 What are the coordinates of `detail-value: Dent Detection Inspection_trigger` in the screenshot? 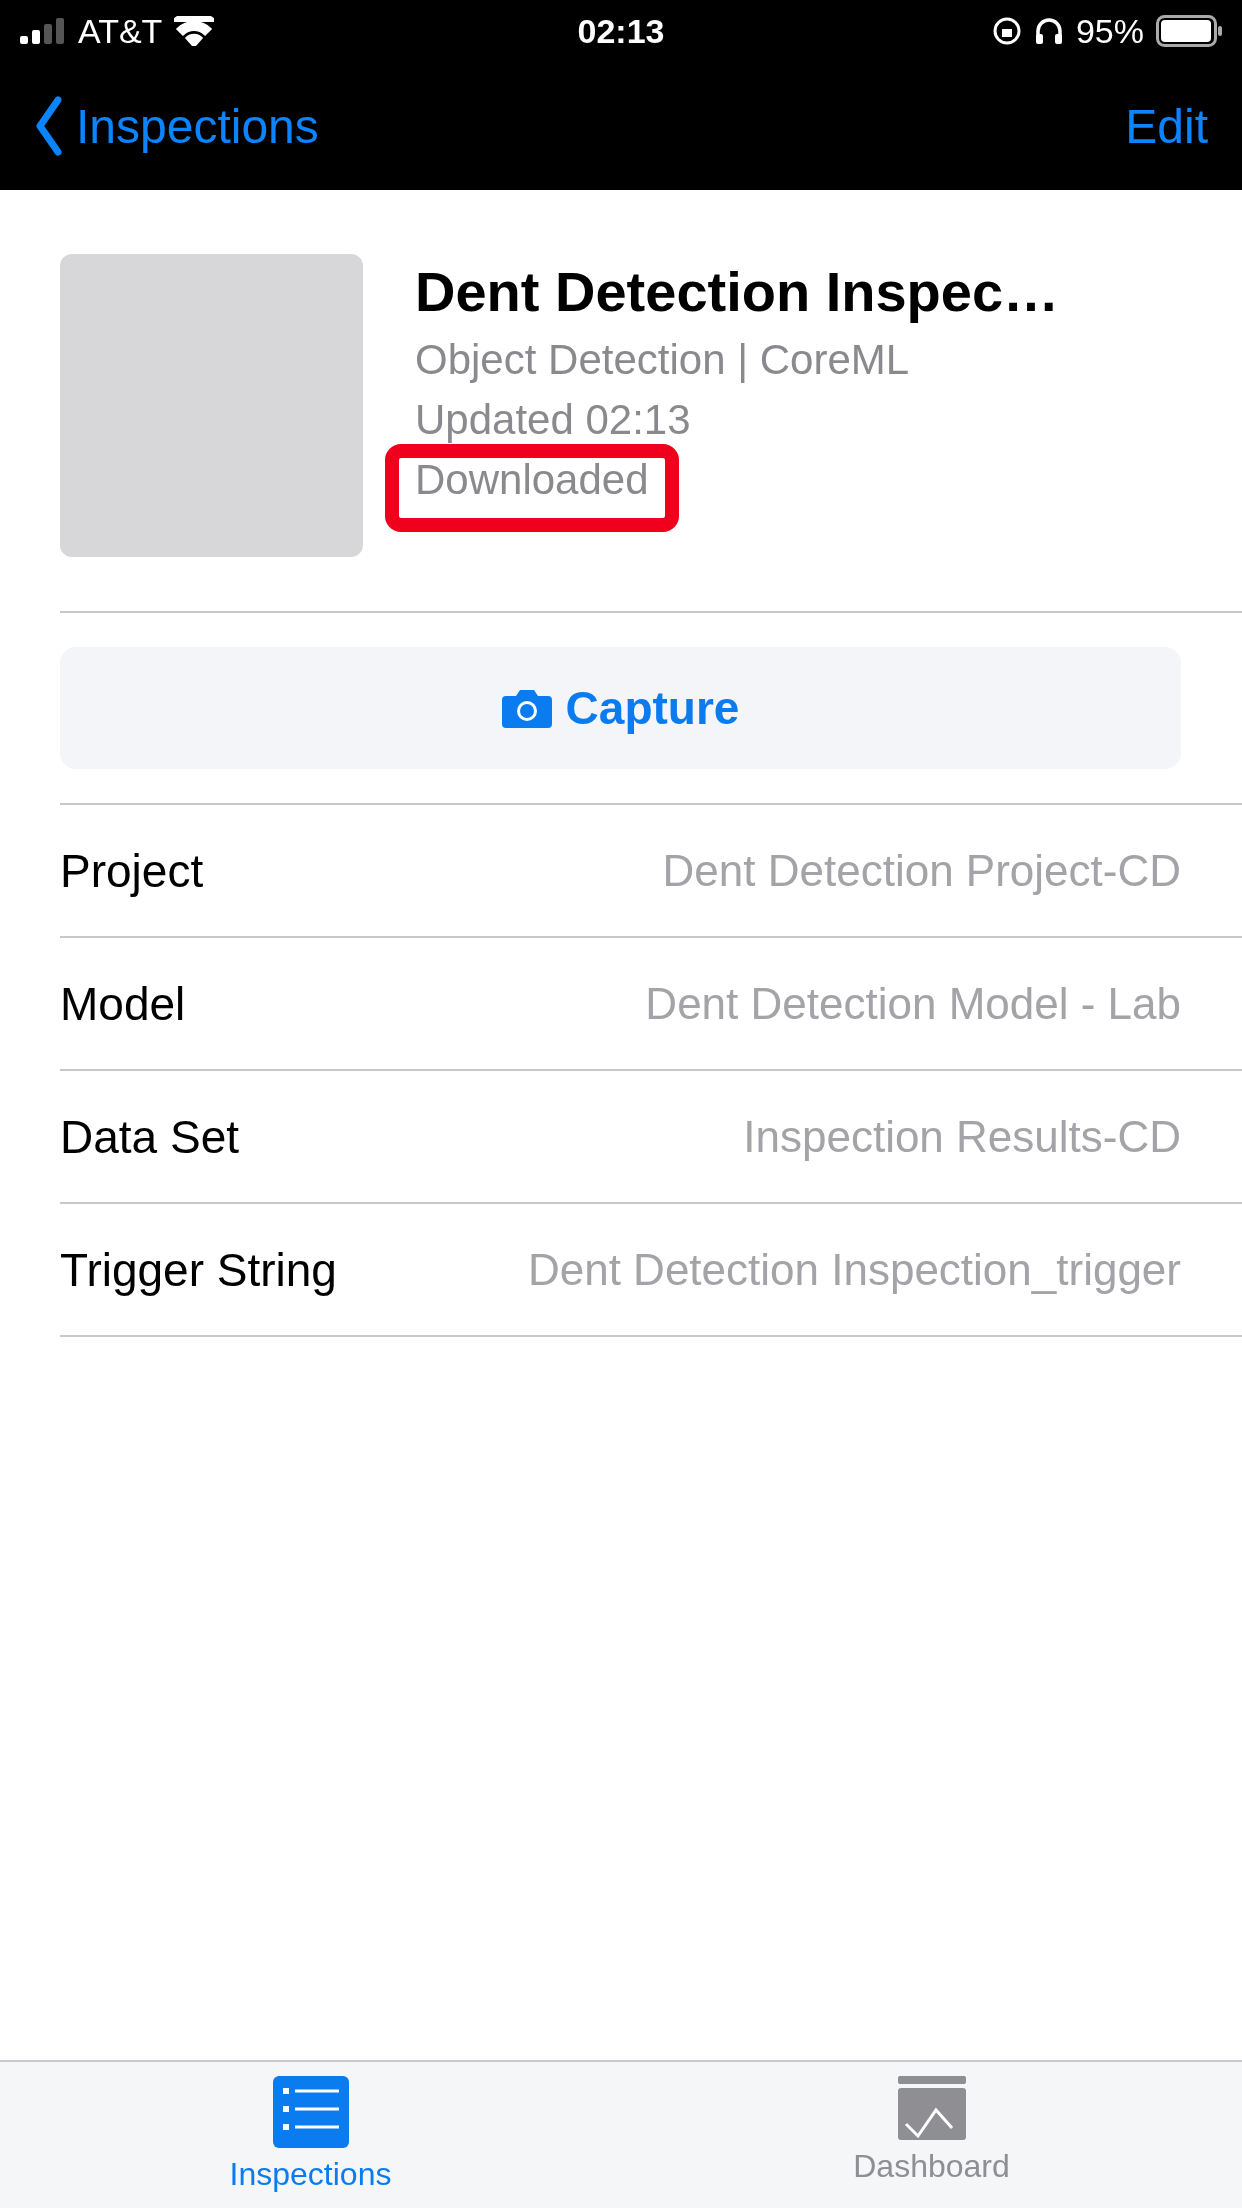 It's located at (854, 1269).